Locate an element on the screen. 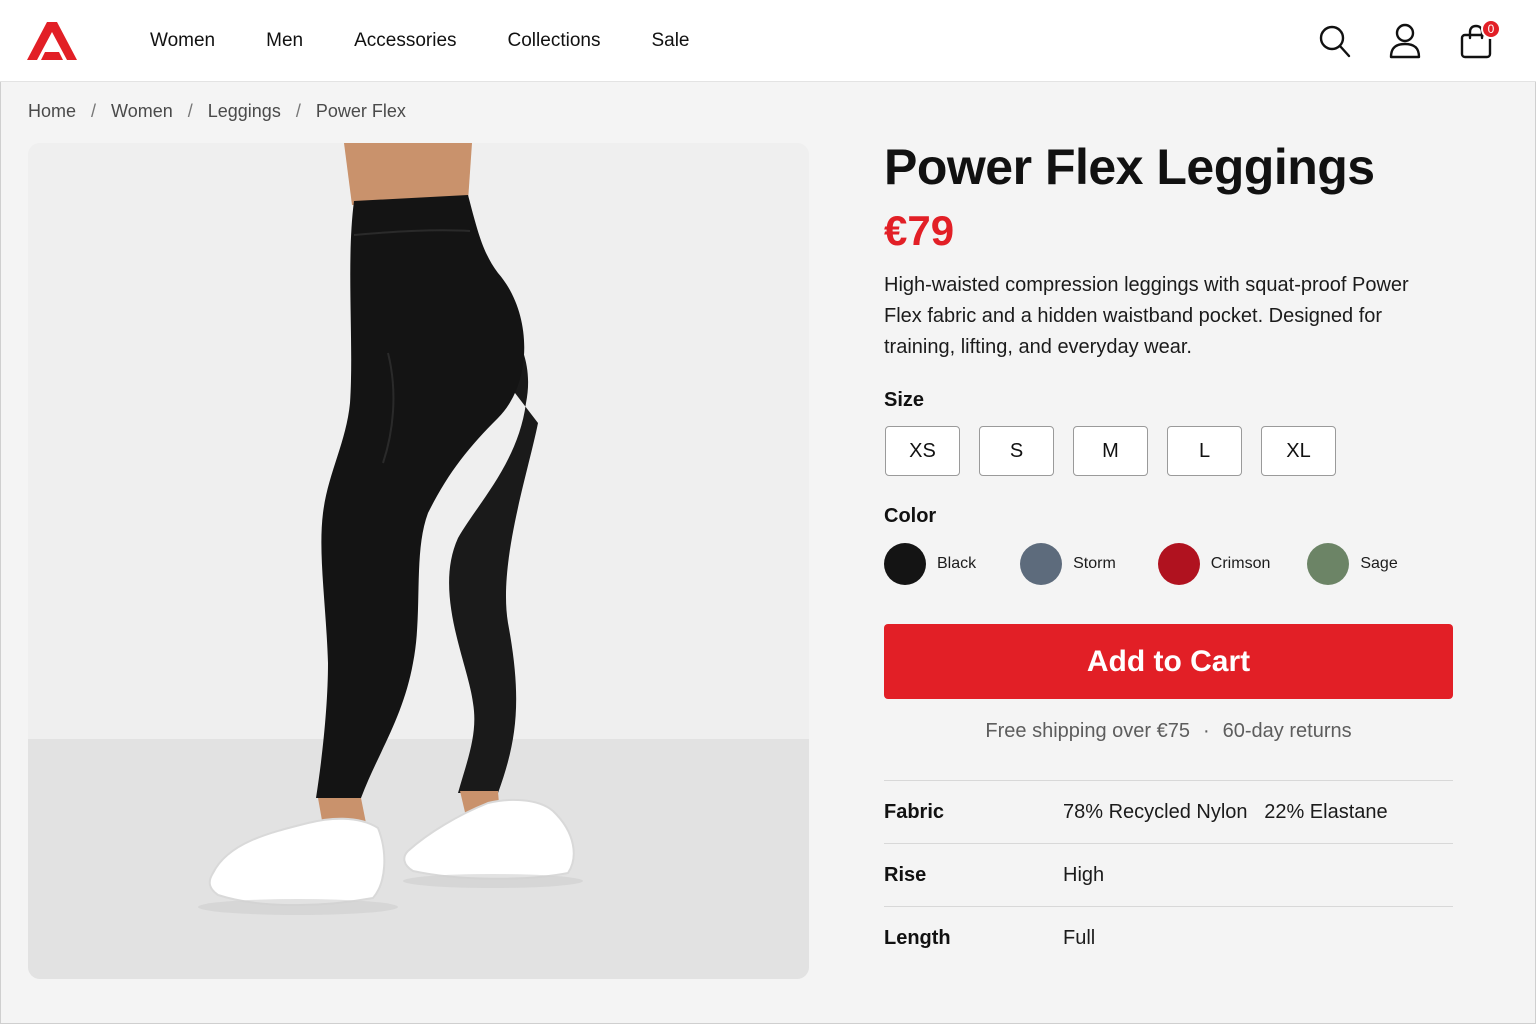 The image size is (1536, 1024). color-option-black: Black is located at coordinates (930, 564).